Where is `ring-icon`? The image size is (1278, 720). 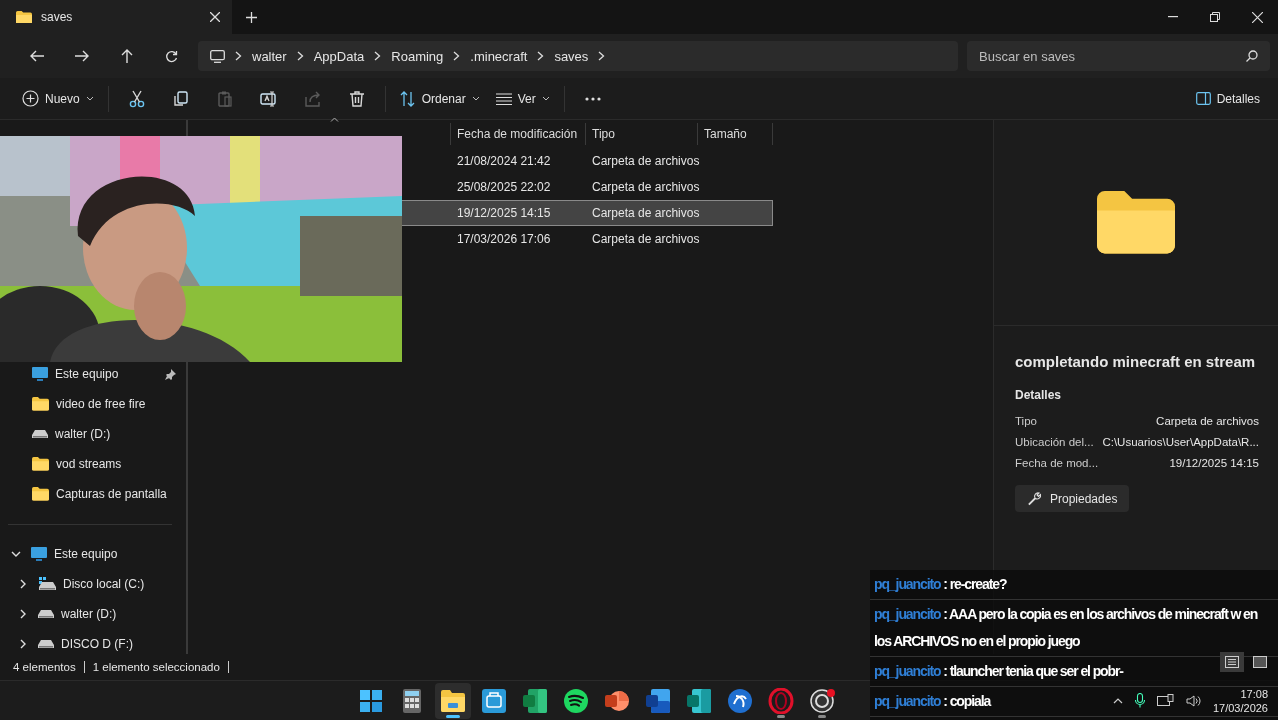
ring-icon is located at coordinates (781, 701).